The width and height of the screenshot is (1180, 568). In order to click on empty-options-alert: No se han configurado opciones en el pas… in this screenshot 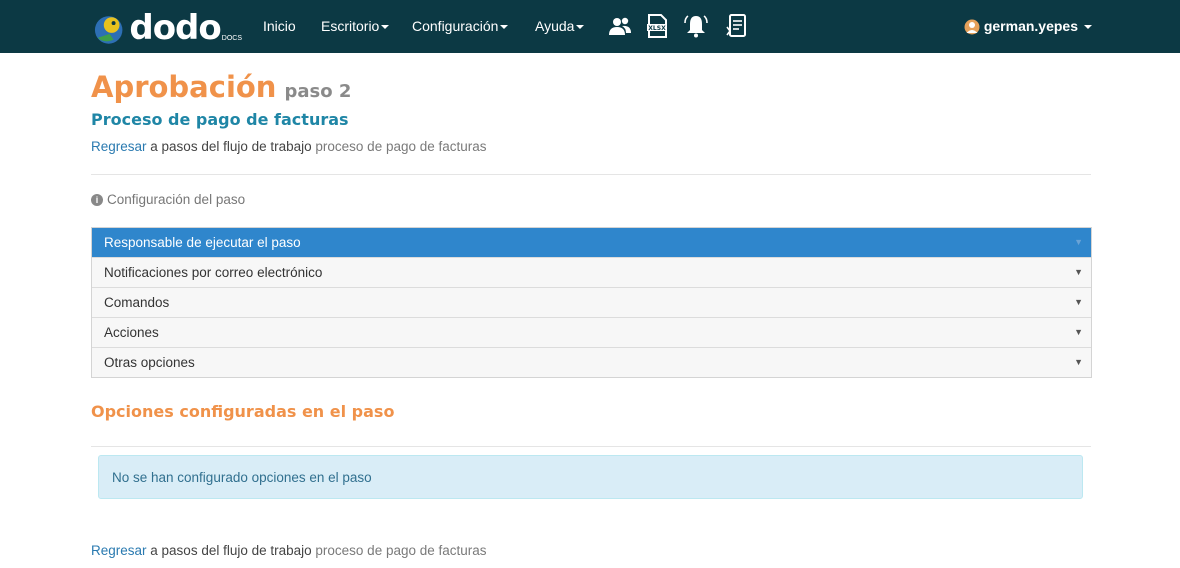, I will do `click(590, 477)`.